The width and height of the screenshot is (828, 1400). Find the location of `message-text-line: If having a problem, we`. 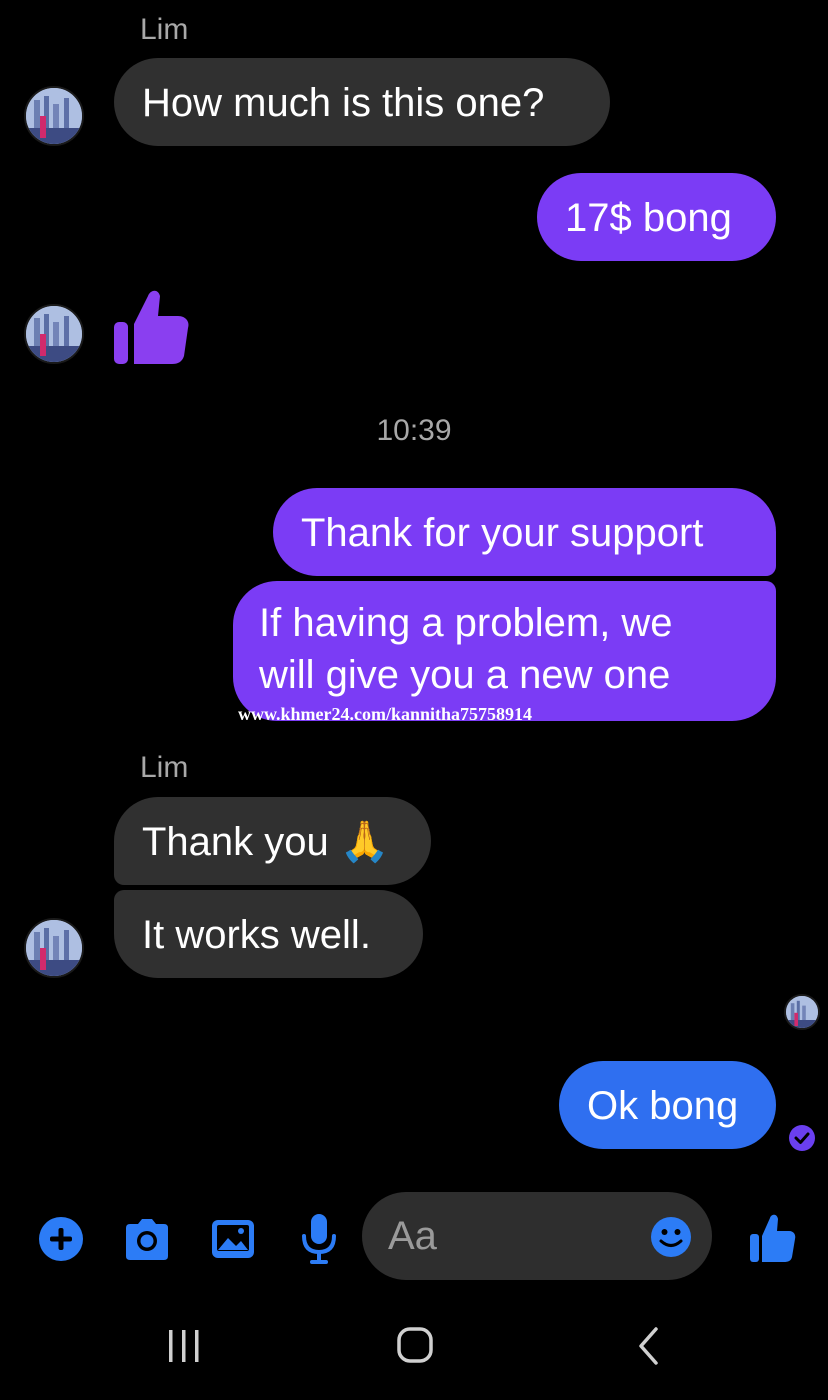

message-text-line: If having a problem, we is located at coordinates (466, 623).